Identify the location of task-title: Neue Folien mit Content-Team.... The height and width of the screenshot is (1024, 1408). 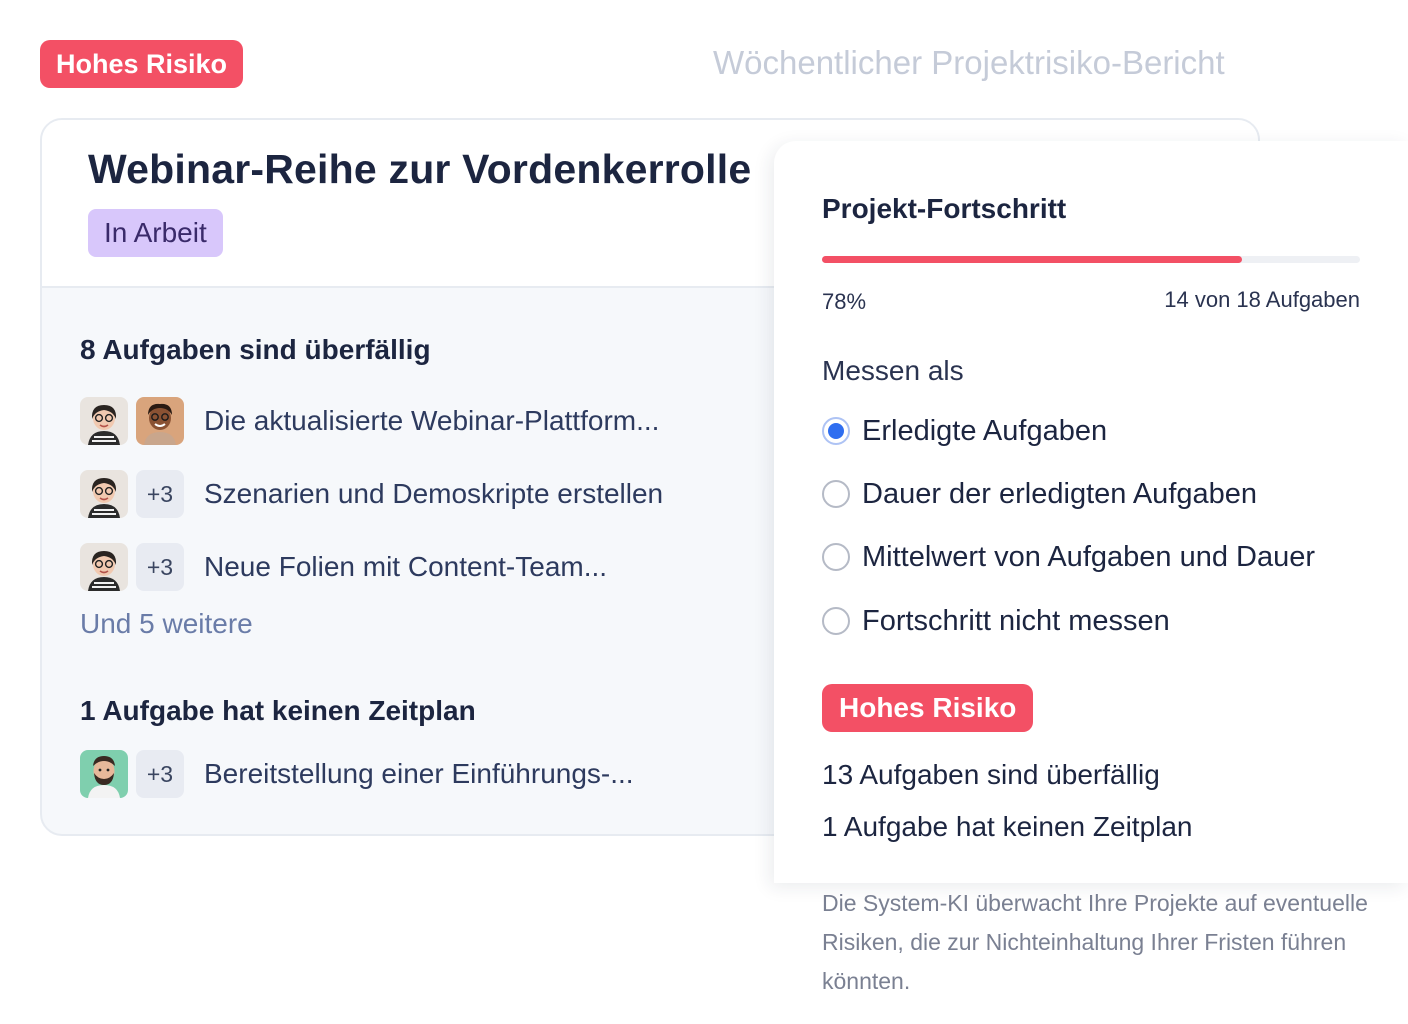
(406, 566).